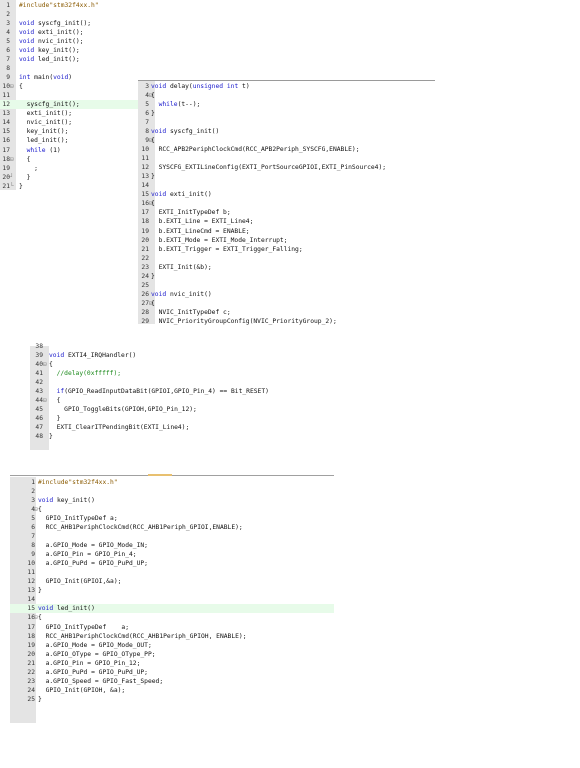 The height and width of the screenshot is (768, 580). I want to click on code-line: 27 ⊟{, so click(286, 303).